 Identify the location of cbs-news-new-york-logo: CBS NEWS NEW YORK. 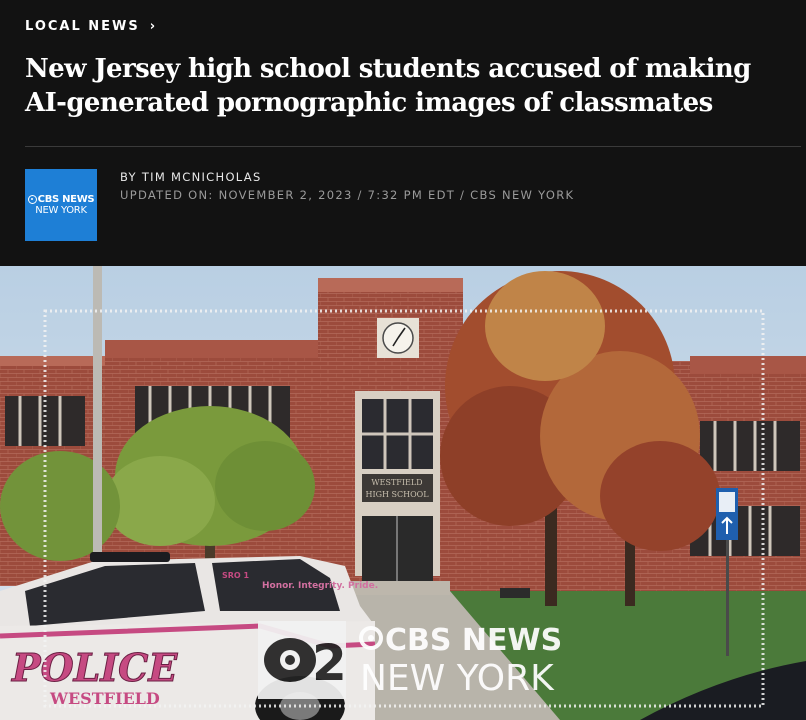
(61, 205).